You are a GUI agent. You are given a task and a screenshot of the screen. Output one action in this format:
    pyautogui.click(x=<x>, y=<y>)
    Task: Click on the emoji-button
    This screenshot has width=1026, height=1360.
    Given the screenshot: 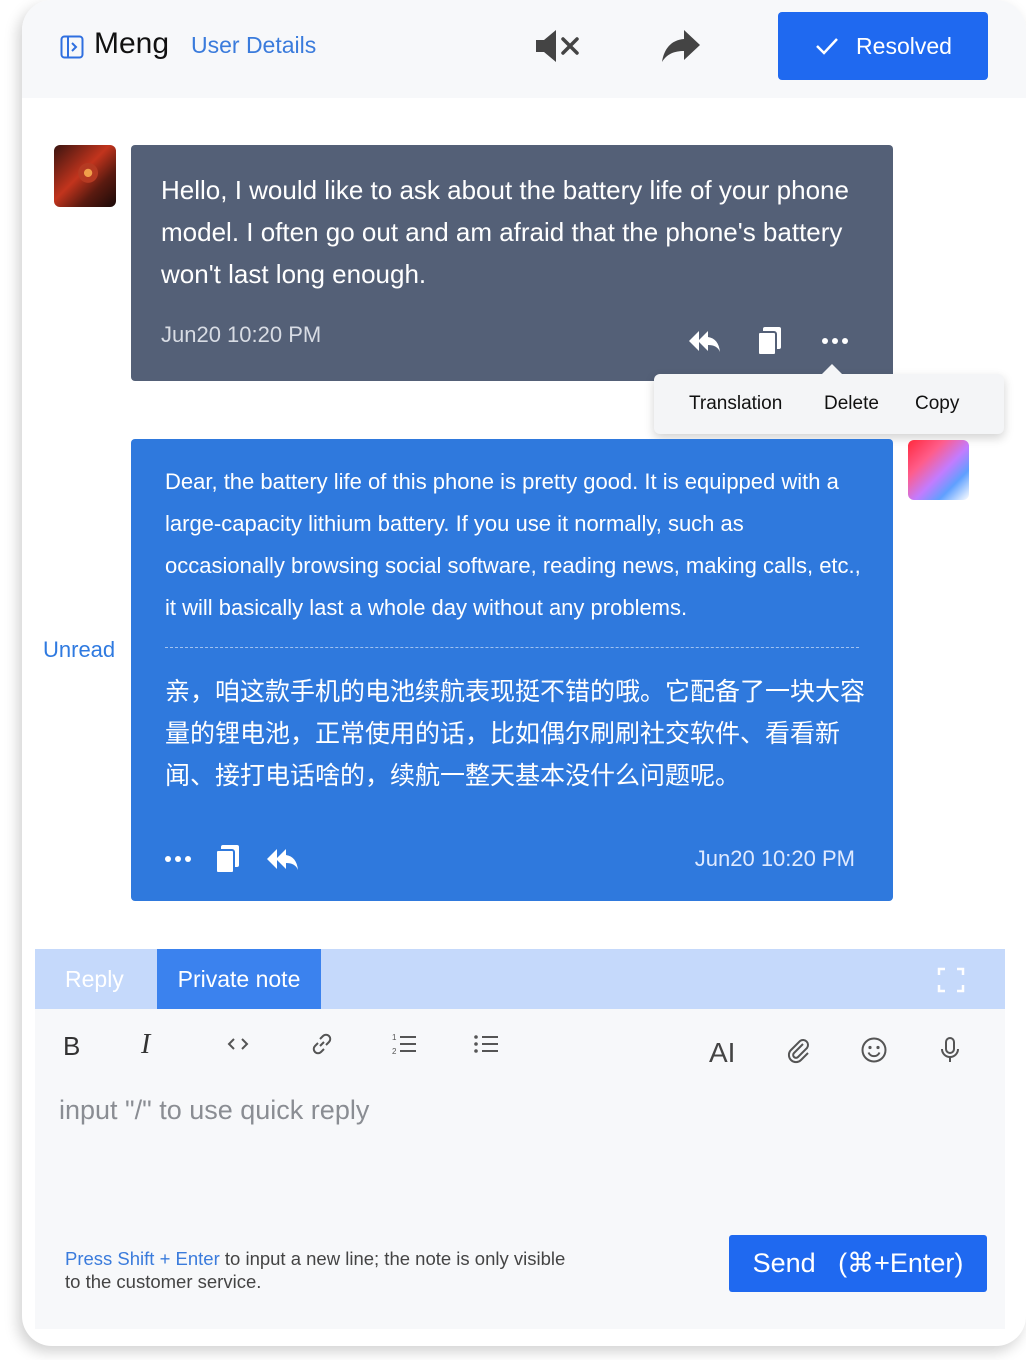 What is the action you would take?
    pyautogui.click(x=874, y=1052)
    